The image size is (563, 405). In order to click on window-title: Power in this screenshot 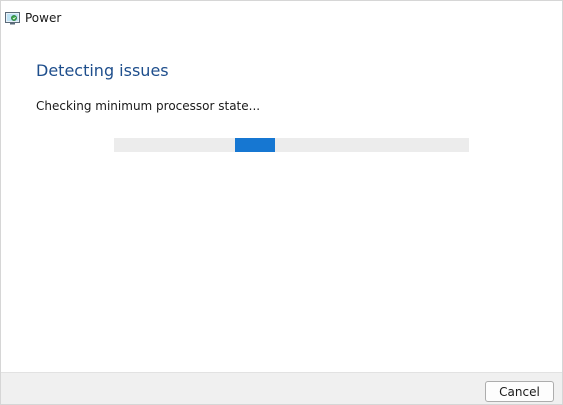, I will do `click(43, 18)`.